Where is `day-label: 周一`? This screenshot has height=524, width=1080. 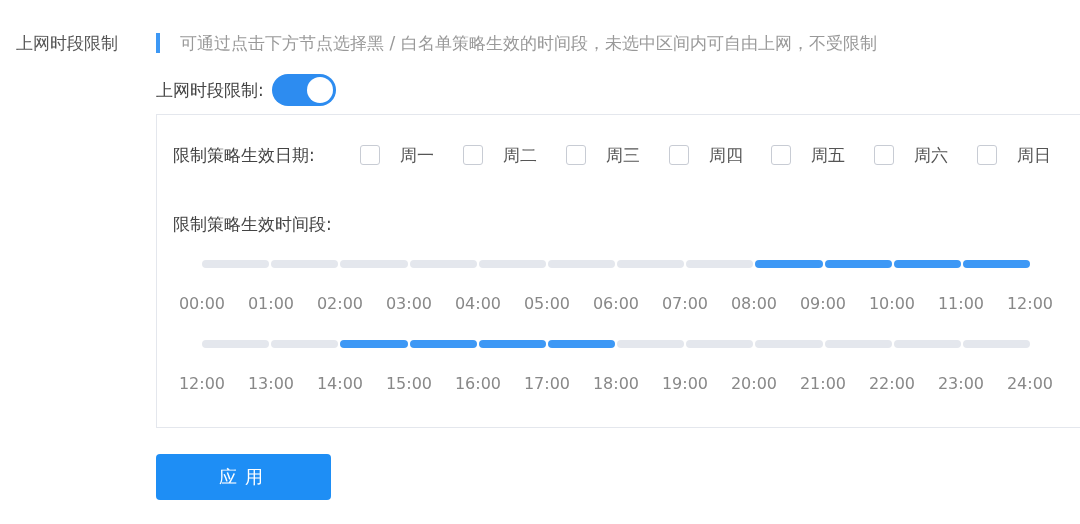
day-label: 周一 is located at coordinates (417, 155).